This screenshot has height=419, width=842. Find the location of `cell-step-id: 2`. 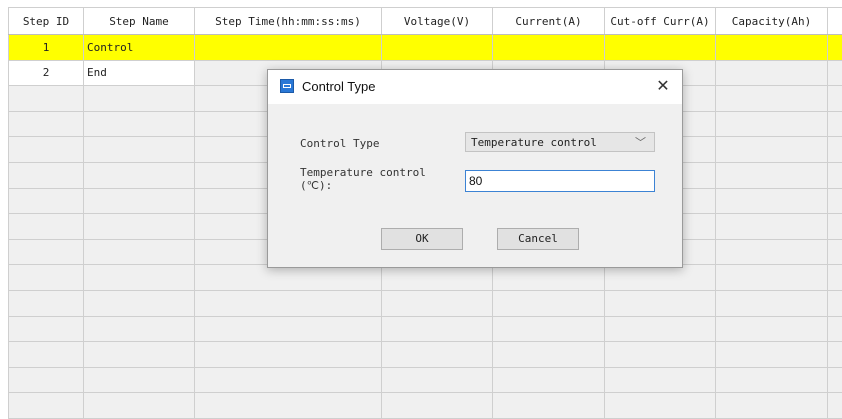

cell-step-id: 2 is located at coordinates (46, 73).